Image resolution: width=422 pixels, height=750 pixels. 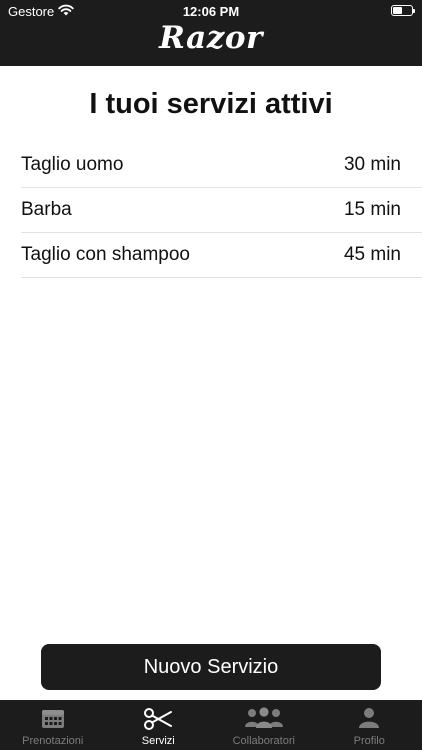 What do you see at coordinates (53, 741) in the screenshot?
I see `tab-label: Prenotazioni` at bounding box center [53, 741].